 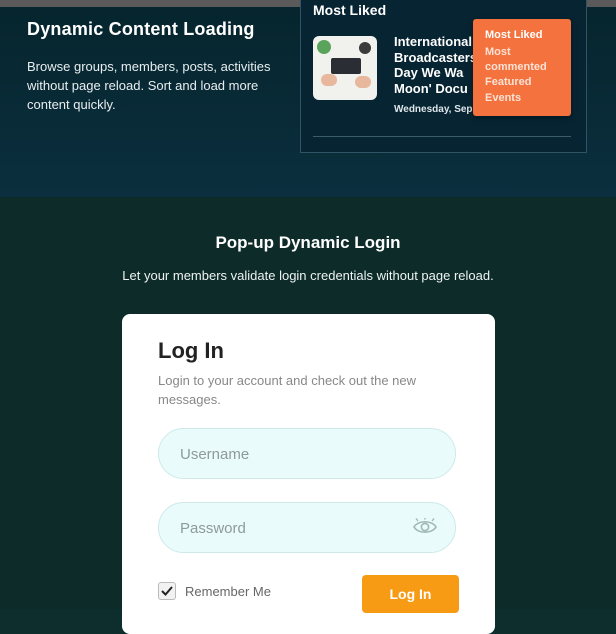 I want to click on widget-divider, so click(x=442, y=136).